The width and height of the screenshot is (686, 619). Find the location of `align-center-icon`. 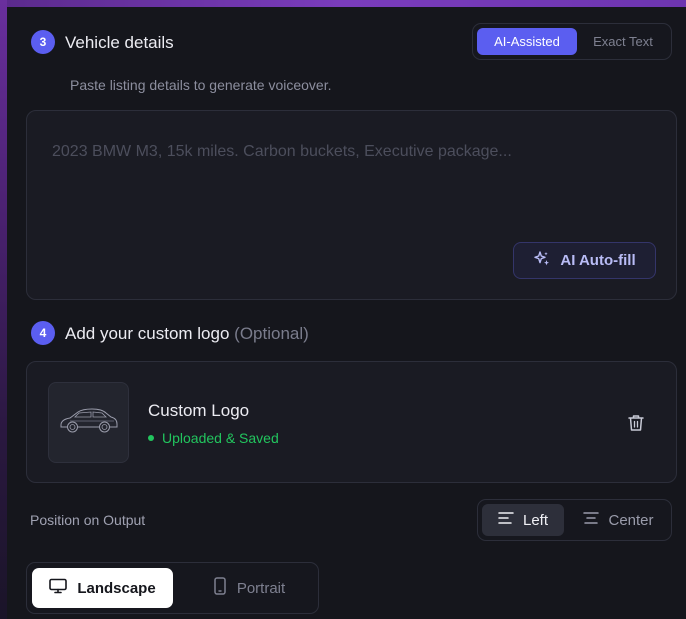

align-center-icon is located at coordinates (591, 520).